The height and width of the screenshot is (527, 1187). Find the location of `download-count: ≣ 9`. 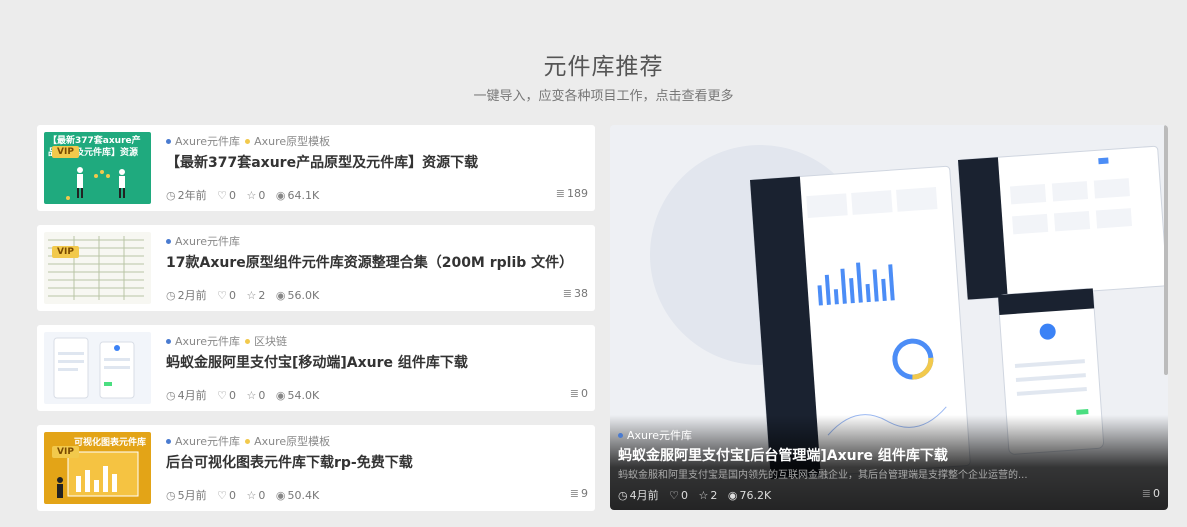

download-count: ≣ 9 is located at coordinates (579, 493).